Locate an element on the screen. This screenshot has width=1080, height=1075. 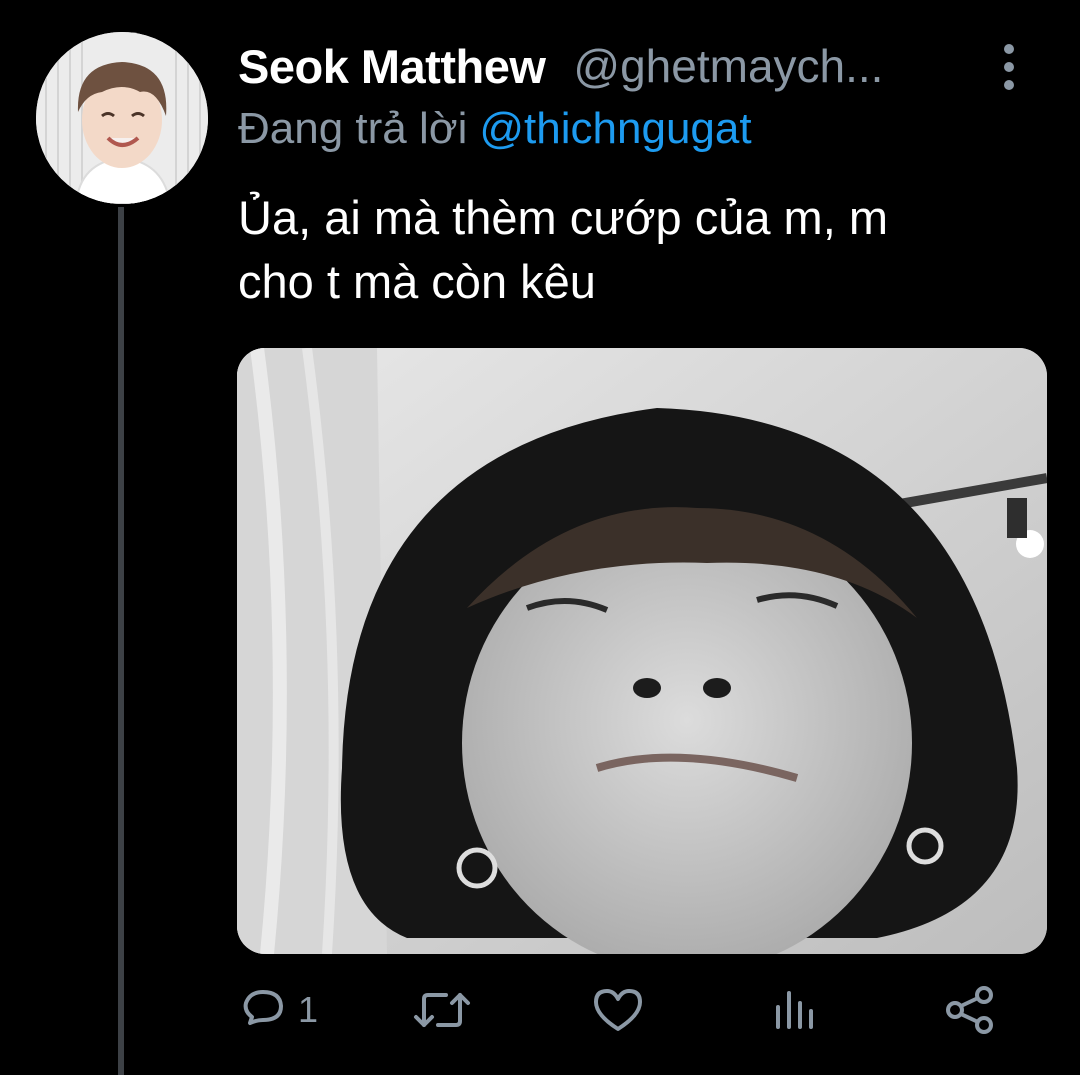
reply-button: 1 is located at coordinates (279, 1010).